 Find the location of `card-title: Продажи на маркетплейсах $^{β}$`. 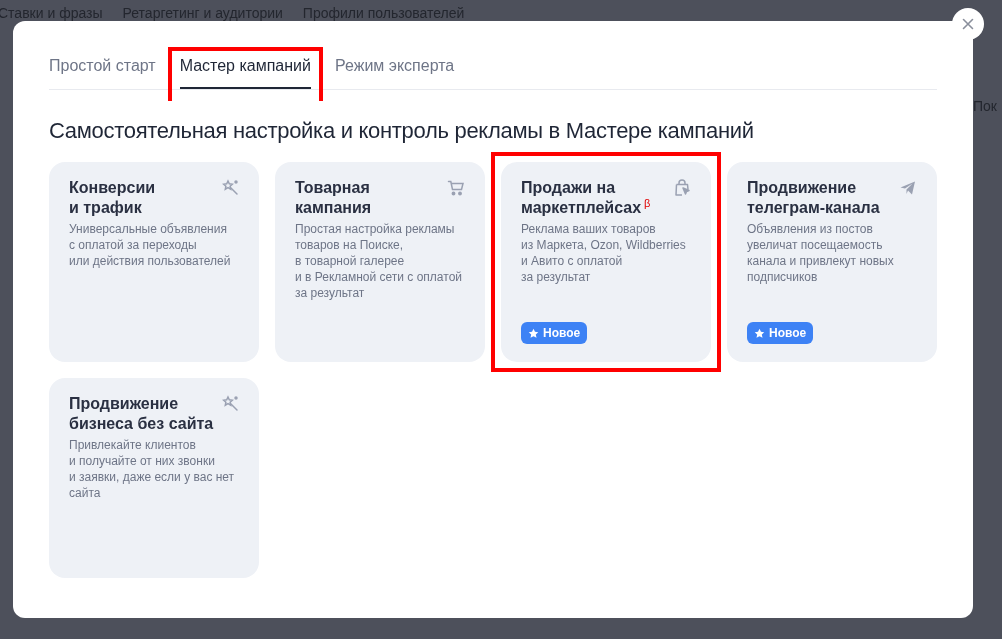

card-title: Продажи на маркетплейсах $^{β}$ is located at coordinates (586, 198).